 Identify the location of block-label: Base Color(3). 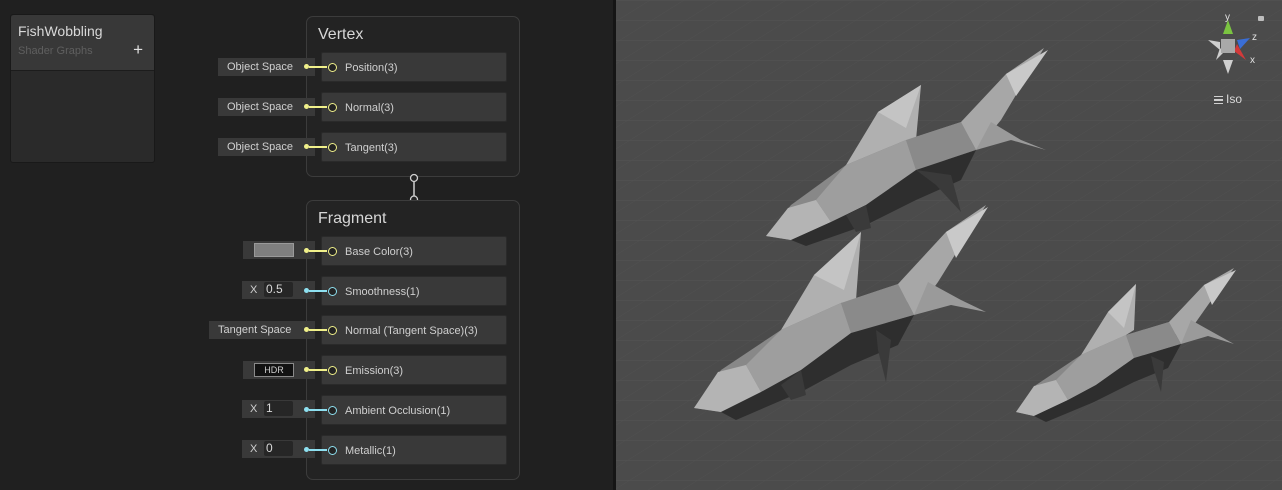
(379, 252).